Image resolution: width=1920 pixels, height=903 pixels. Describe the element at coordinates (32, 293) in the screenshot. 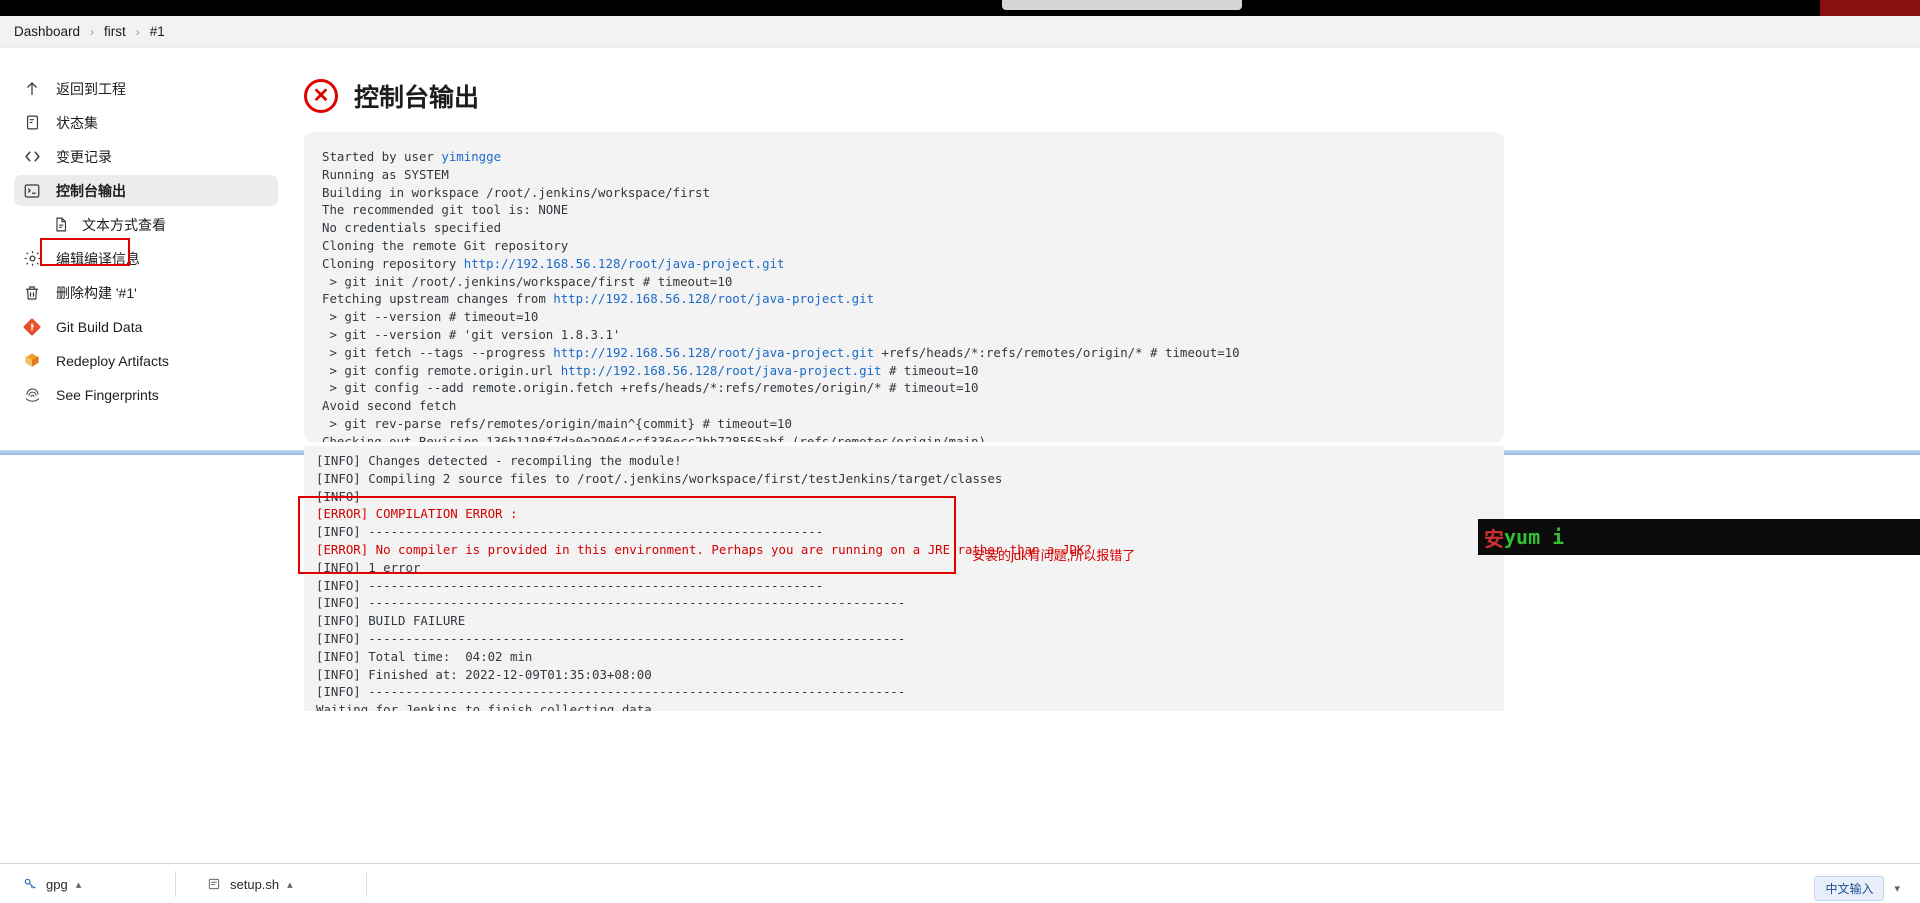

I see `trash-icon` at that location.